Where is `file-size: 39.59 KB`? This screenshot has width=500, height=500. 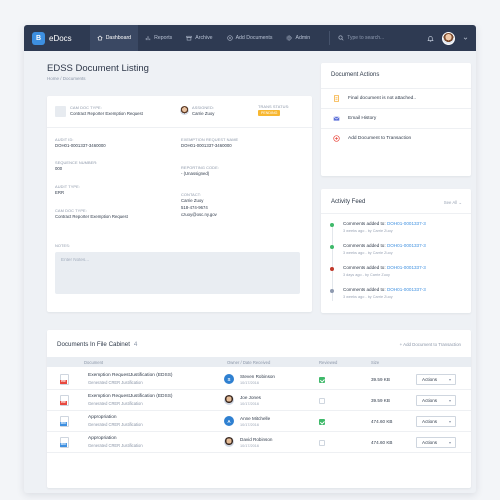 file-size: 39.59 KB is located at coordinates (380, 400).